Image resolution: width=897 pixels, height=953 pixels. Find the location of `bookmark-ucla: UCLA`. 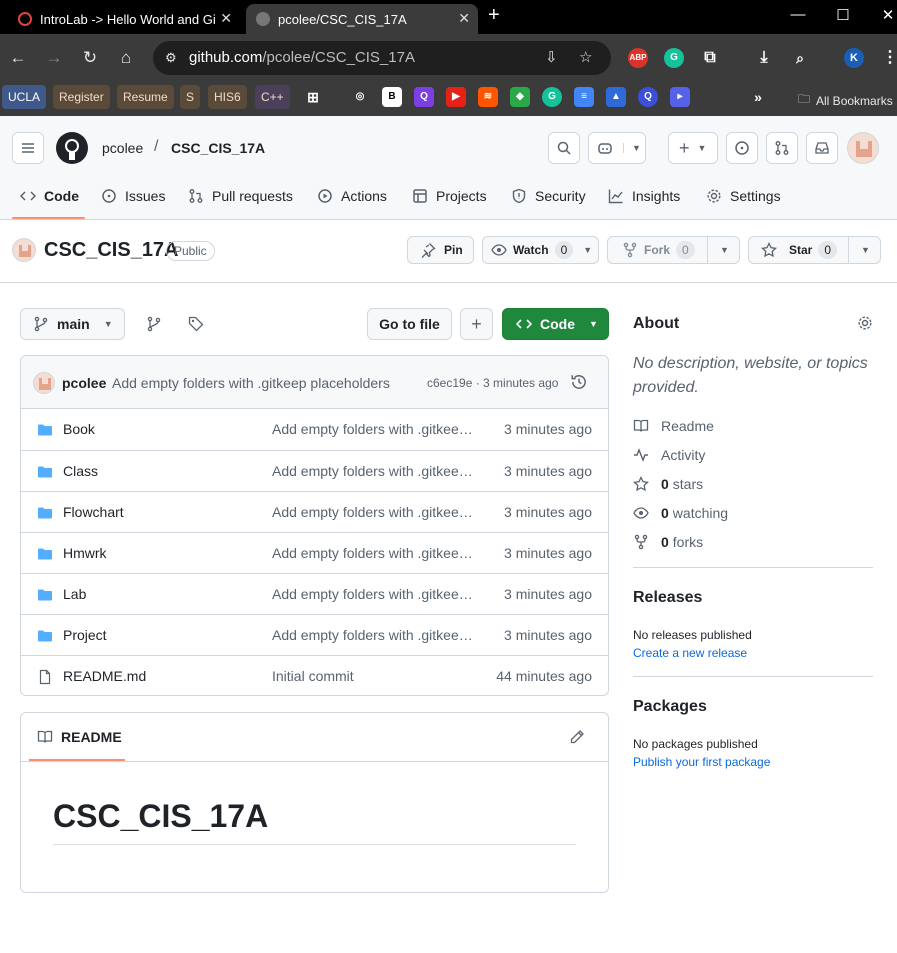

bookmark-ucla: UCLA is located at coordinates (24, 97).